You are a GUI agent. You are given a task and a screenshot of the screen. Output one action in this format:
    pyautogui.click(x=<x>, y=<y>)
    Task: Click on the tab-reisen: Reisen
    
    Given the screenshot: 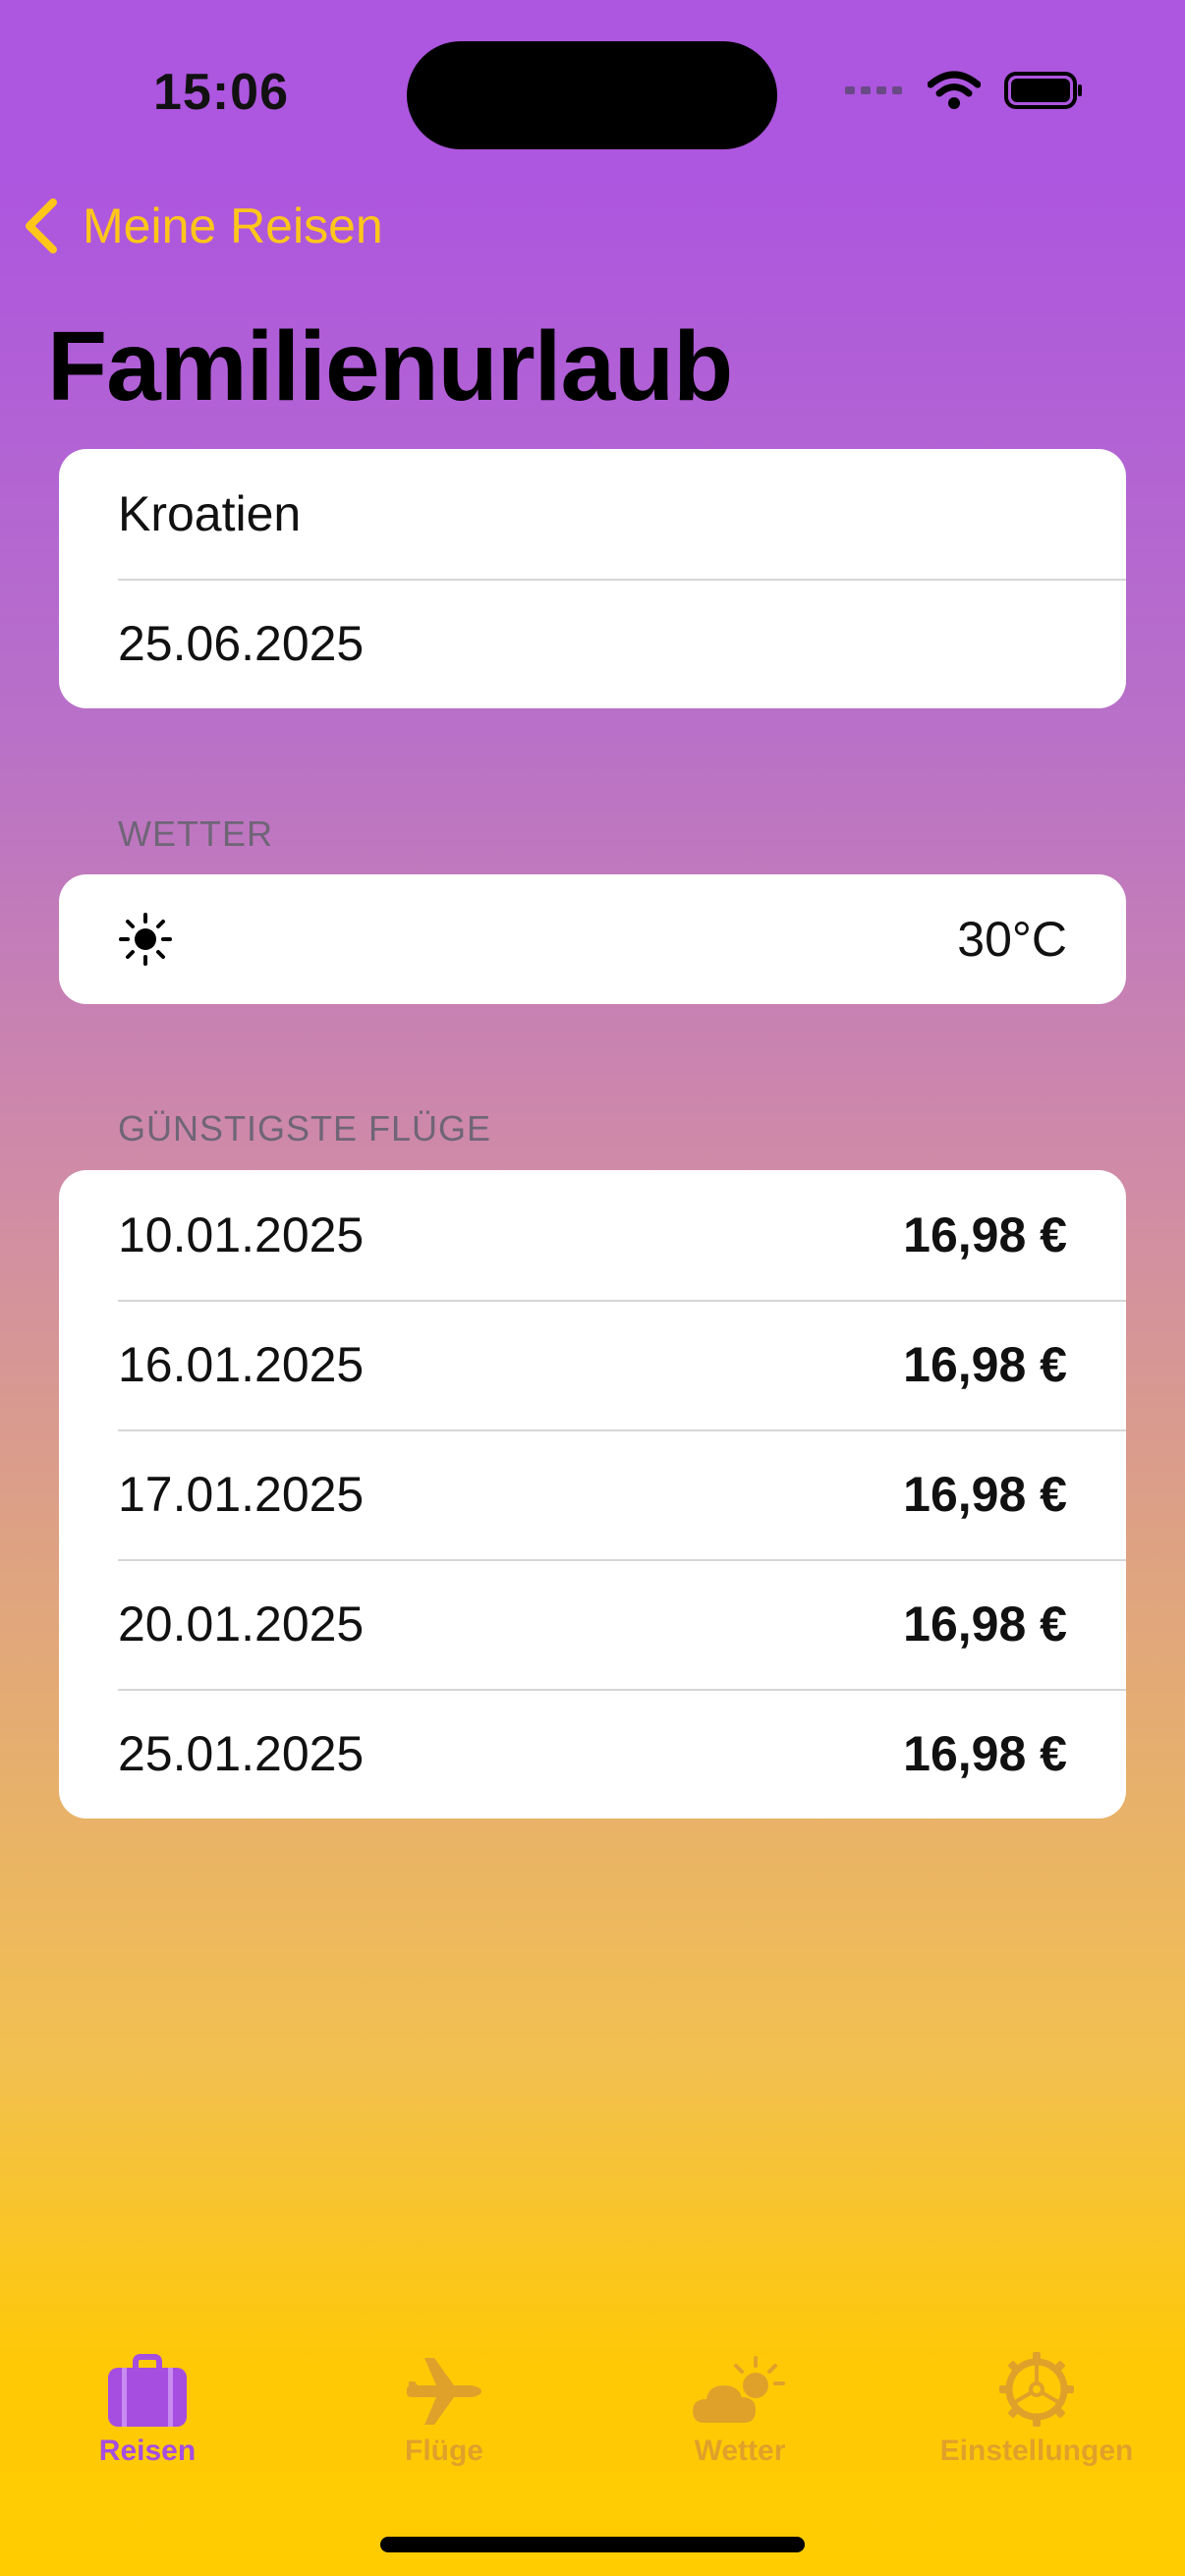 What is the action you would take?
    pyautogui.click(x=148, y=2404)
    